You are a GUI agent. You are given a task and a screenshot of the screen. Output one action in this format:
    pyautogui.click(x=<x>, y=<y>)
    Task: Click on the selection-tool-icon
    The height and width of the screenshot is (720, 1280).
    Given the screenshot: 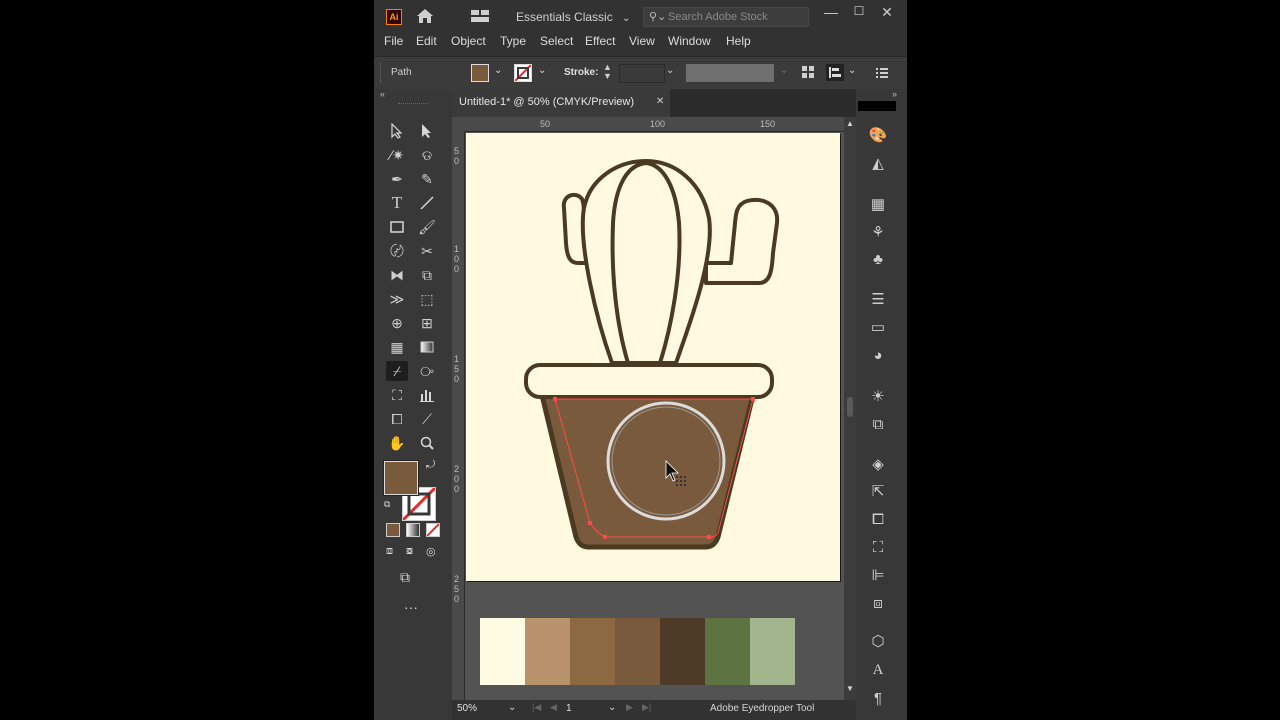 What is the action you would take?
    pyautogui.click(x=397, y=131)
    